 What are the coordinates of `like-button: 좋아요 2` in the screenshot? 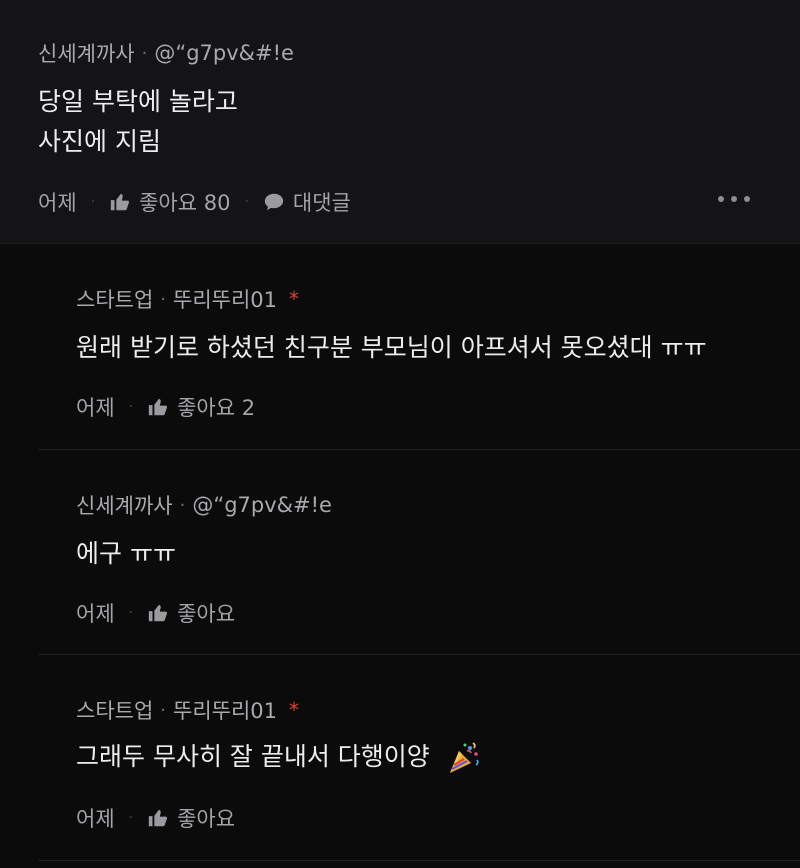 It's located at (201, 407).